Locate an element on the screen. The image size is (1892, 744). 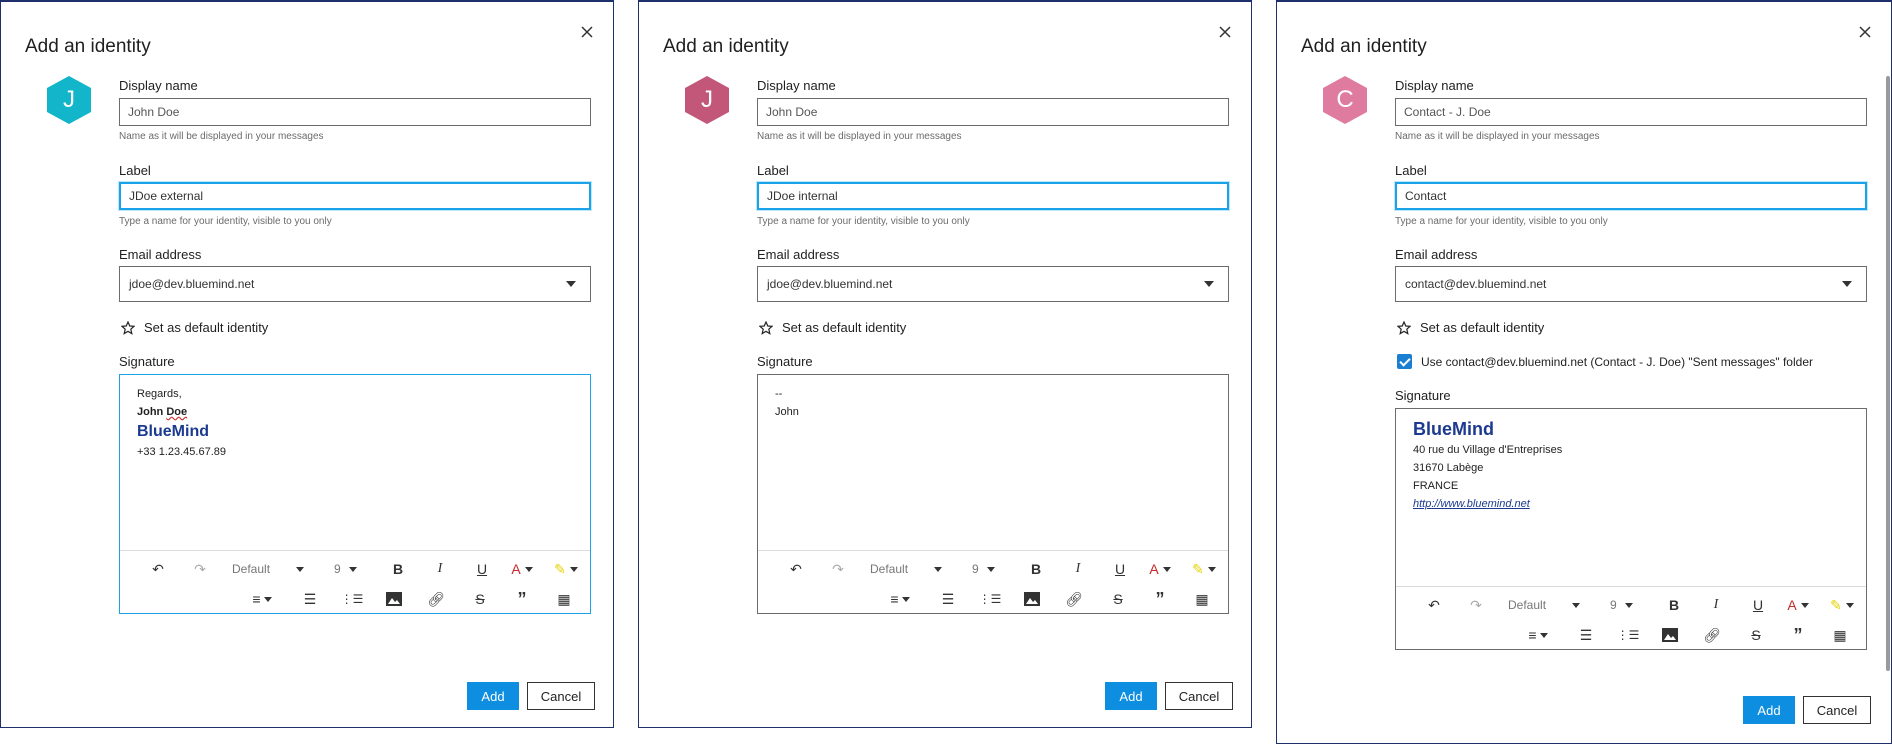
avatar-letter: J is located at coordinates (69, 99).